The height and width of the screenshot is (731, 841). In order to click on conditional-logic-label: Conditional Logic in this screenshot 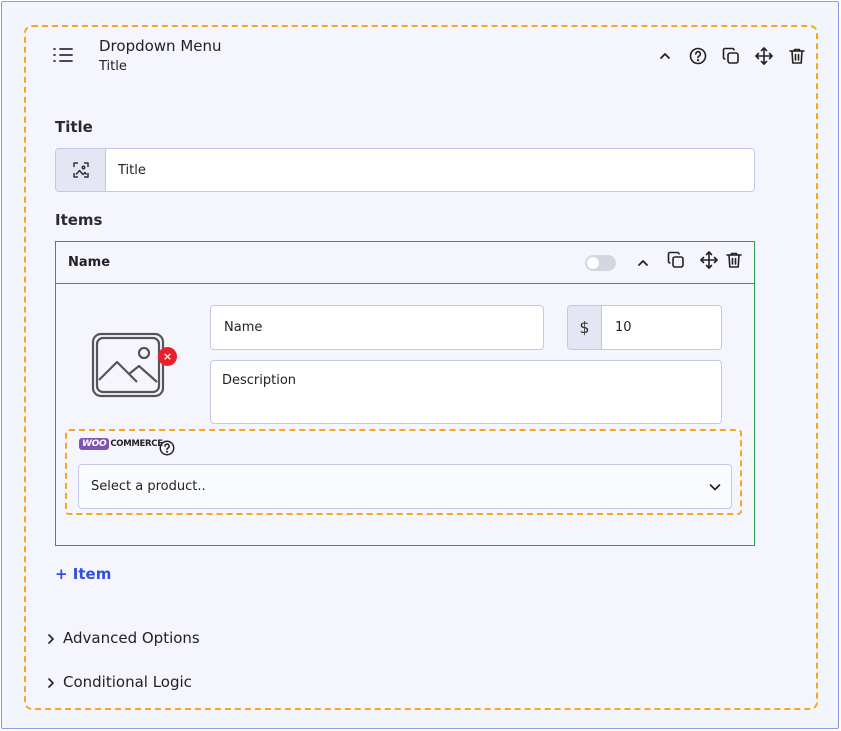, I will do `click(127, 682)`.